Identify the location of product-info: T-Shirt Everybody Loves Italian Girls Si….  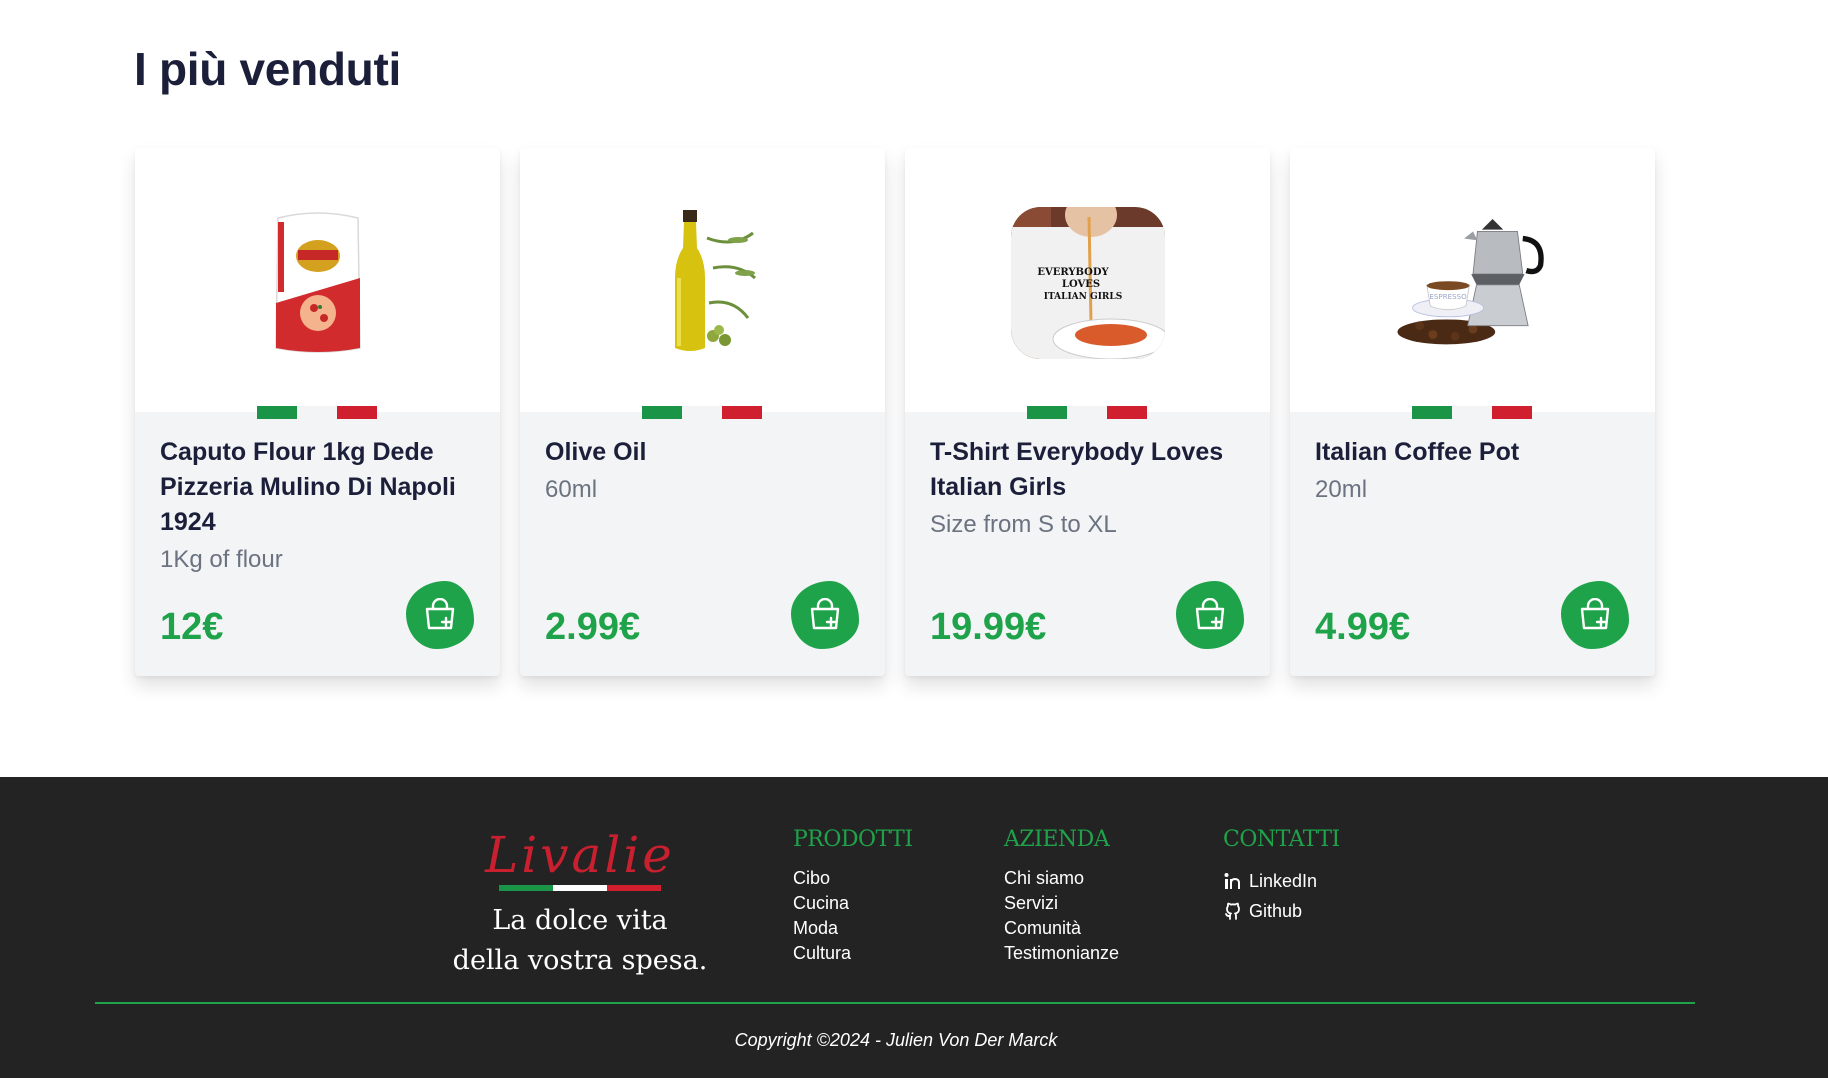
(1090, 488).